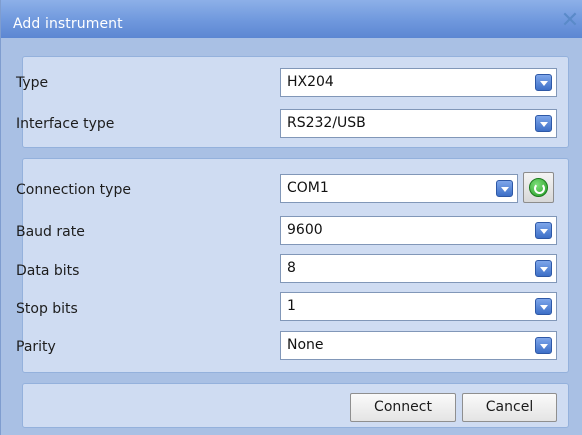 This screenshot has height=435, width=582. What do you see at coordinates (36, 347) in the screenshot?
I see `parity-label: Parity` at bounding box center [36, 347].